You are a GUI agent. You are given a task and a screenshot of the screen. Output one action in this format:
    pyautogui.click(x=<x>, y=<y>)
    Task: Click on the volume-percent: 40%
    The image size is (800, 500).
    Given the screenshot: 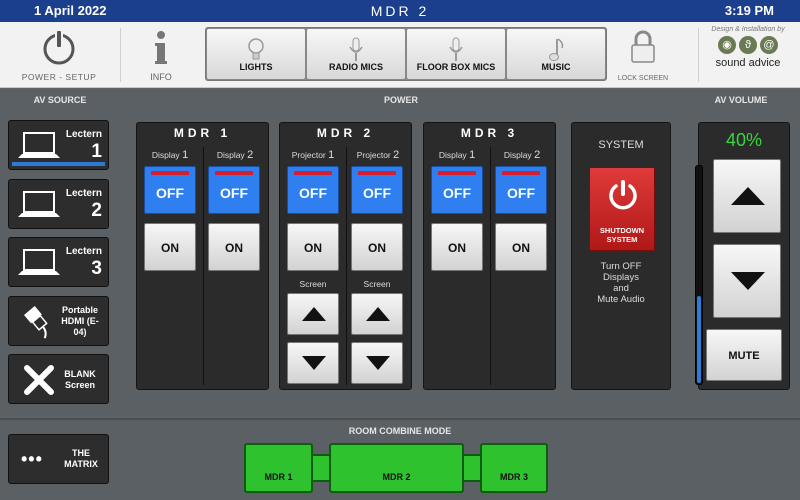 What is the action you would take?
    pyautogui.click(x=744, y=140)
    